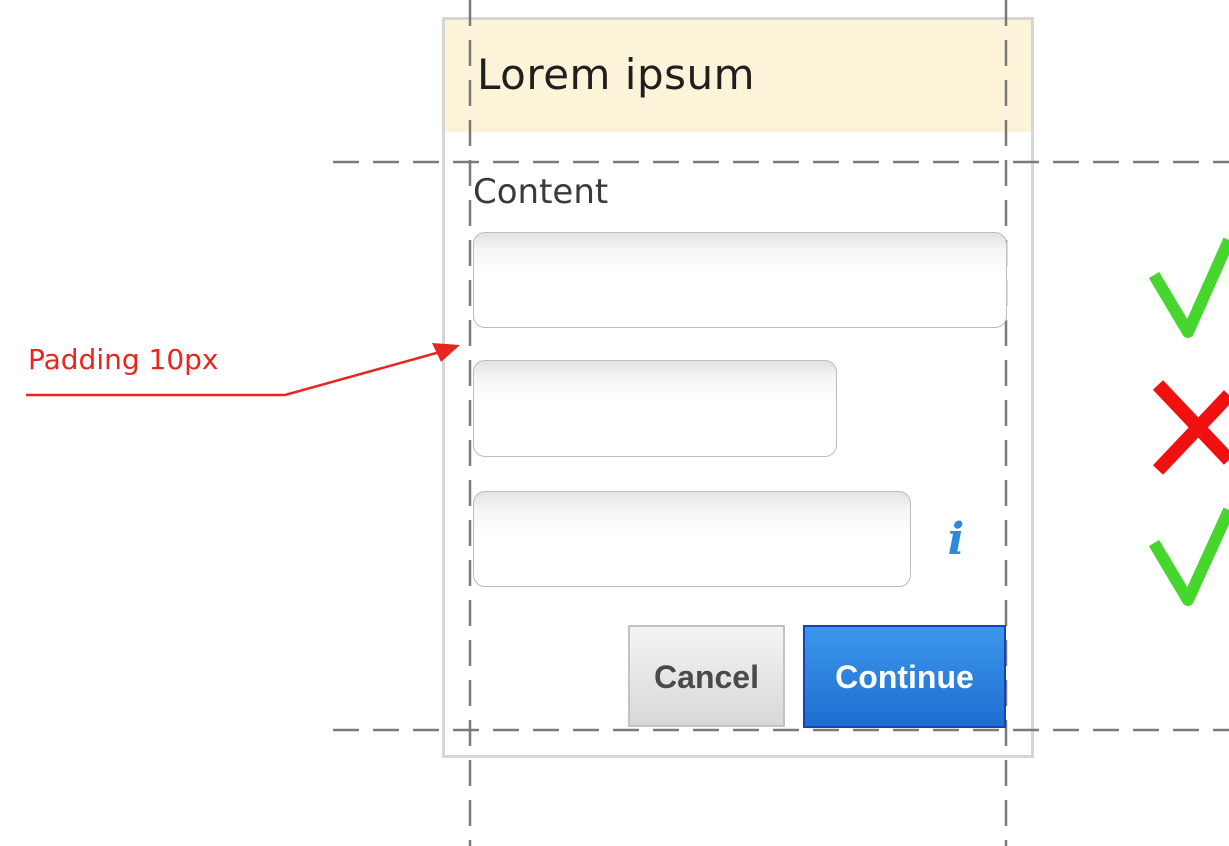 The width and height of the screenshot is (1229, 846). I want to click on cross-icon, so click(1190, 427).